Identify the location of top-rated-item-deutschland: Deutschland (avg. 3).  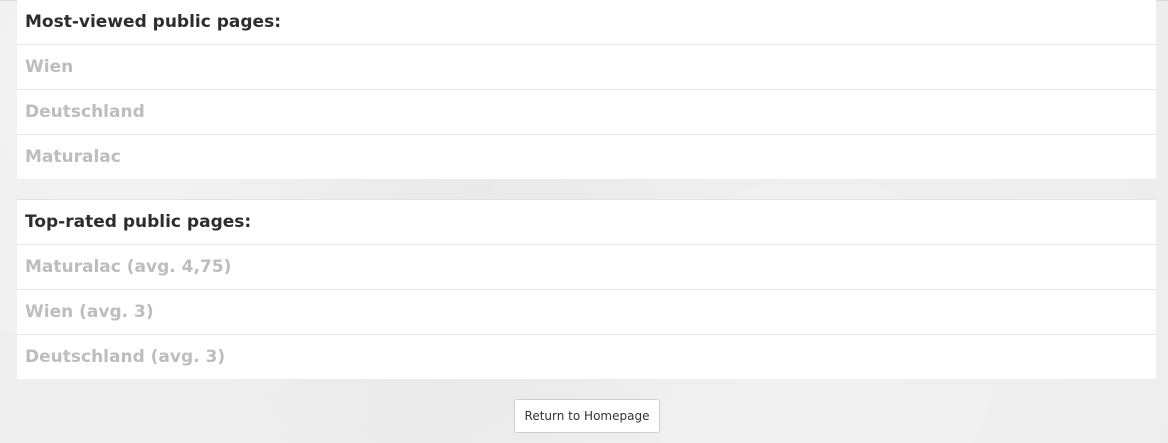
(586, 357).